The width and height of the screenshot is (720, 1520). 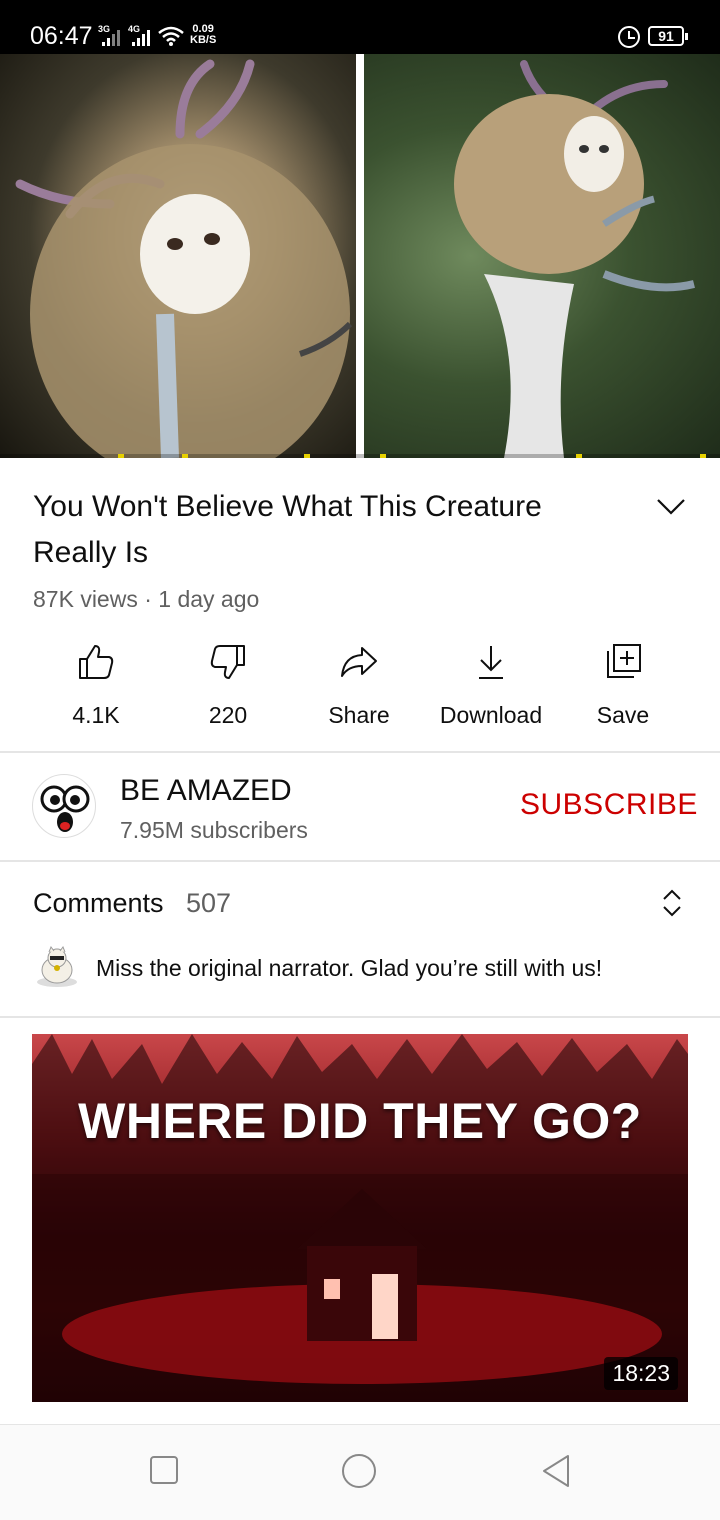 I want to click on expand-collapse-icon, so click(x=672, y=903).